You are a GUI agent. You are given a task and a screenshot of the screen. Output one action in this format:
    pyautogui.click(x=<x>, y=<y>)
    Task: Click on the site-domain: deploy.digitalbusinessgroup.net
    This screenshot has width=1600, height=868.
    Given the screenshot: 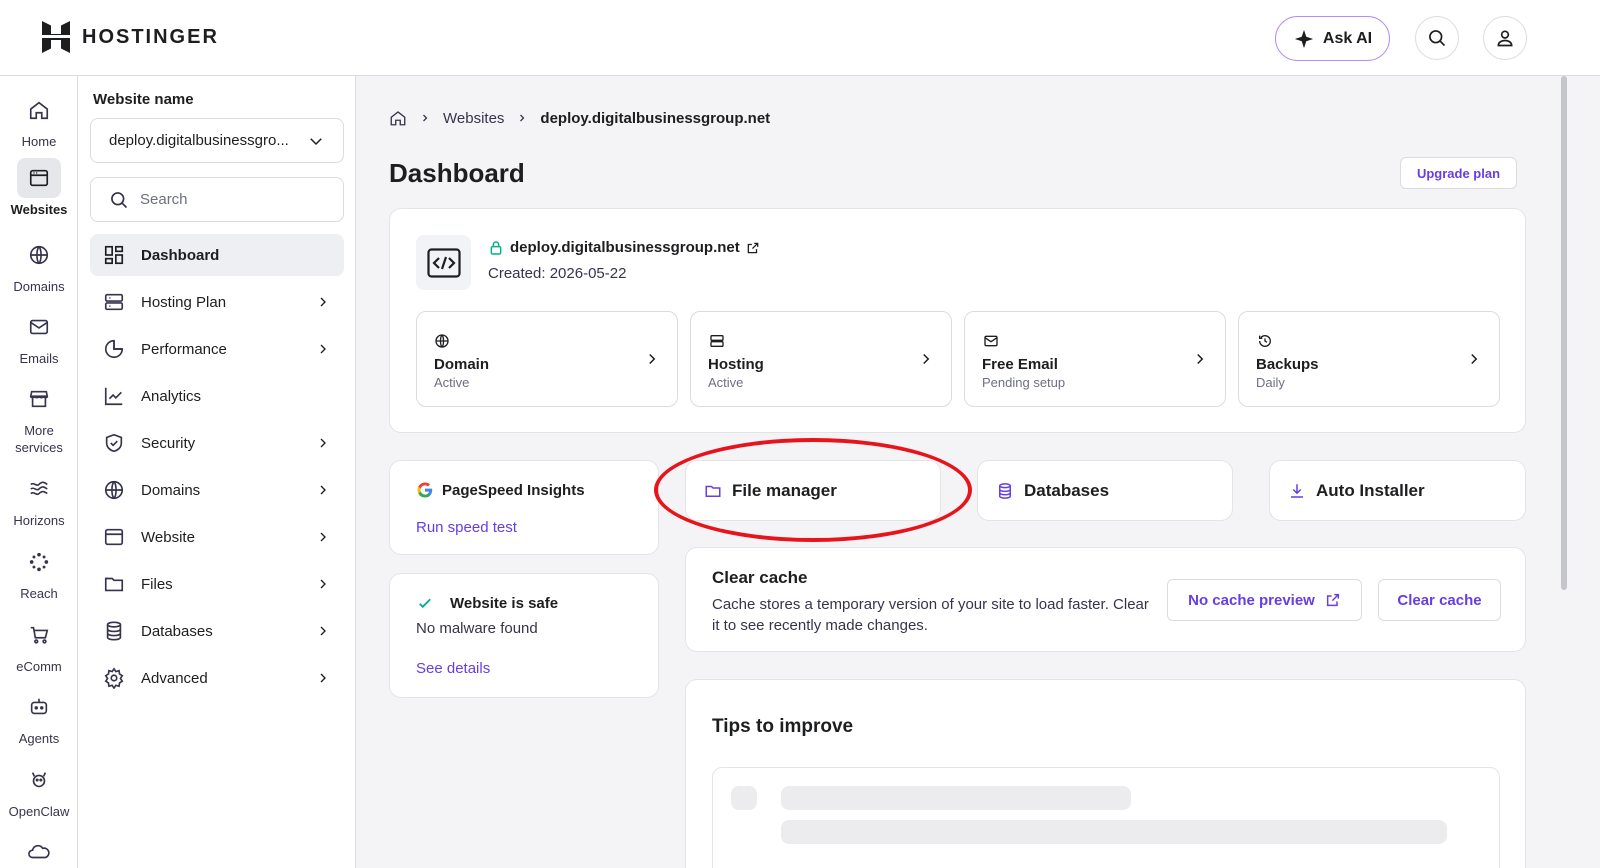 What is the action you would take?
    pyautogui.click(x=624, y=247)
    